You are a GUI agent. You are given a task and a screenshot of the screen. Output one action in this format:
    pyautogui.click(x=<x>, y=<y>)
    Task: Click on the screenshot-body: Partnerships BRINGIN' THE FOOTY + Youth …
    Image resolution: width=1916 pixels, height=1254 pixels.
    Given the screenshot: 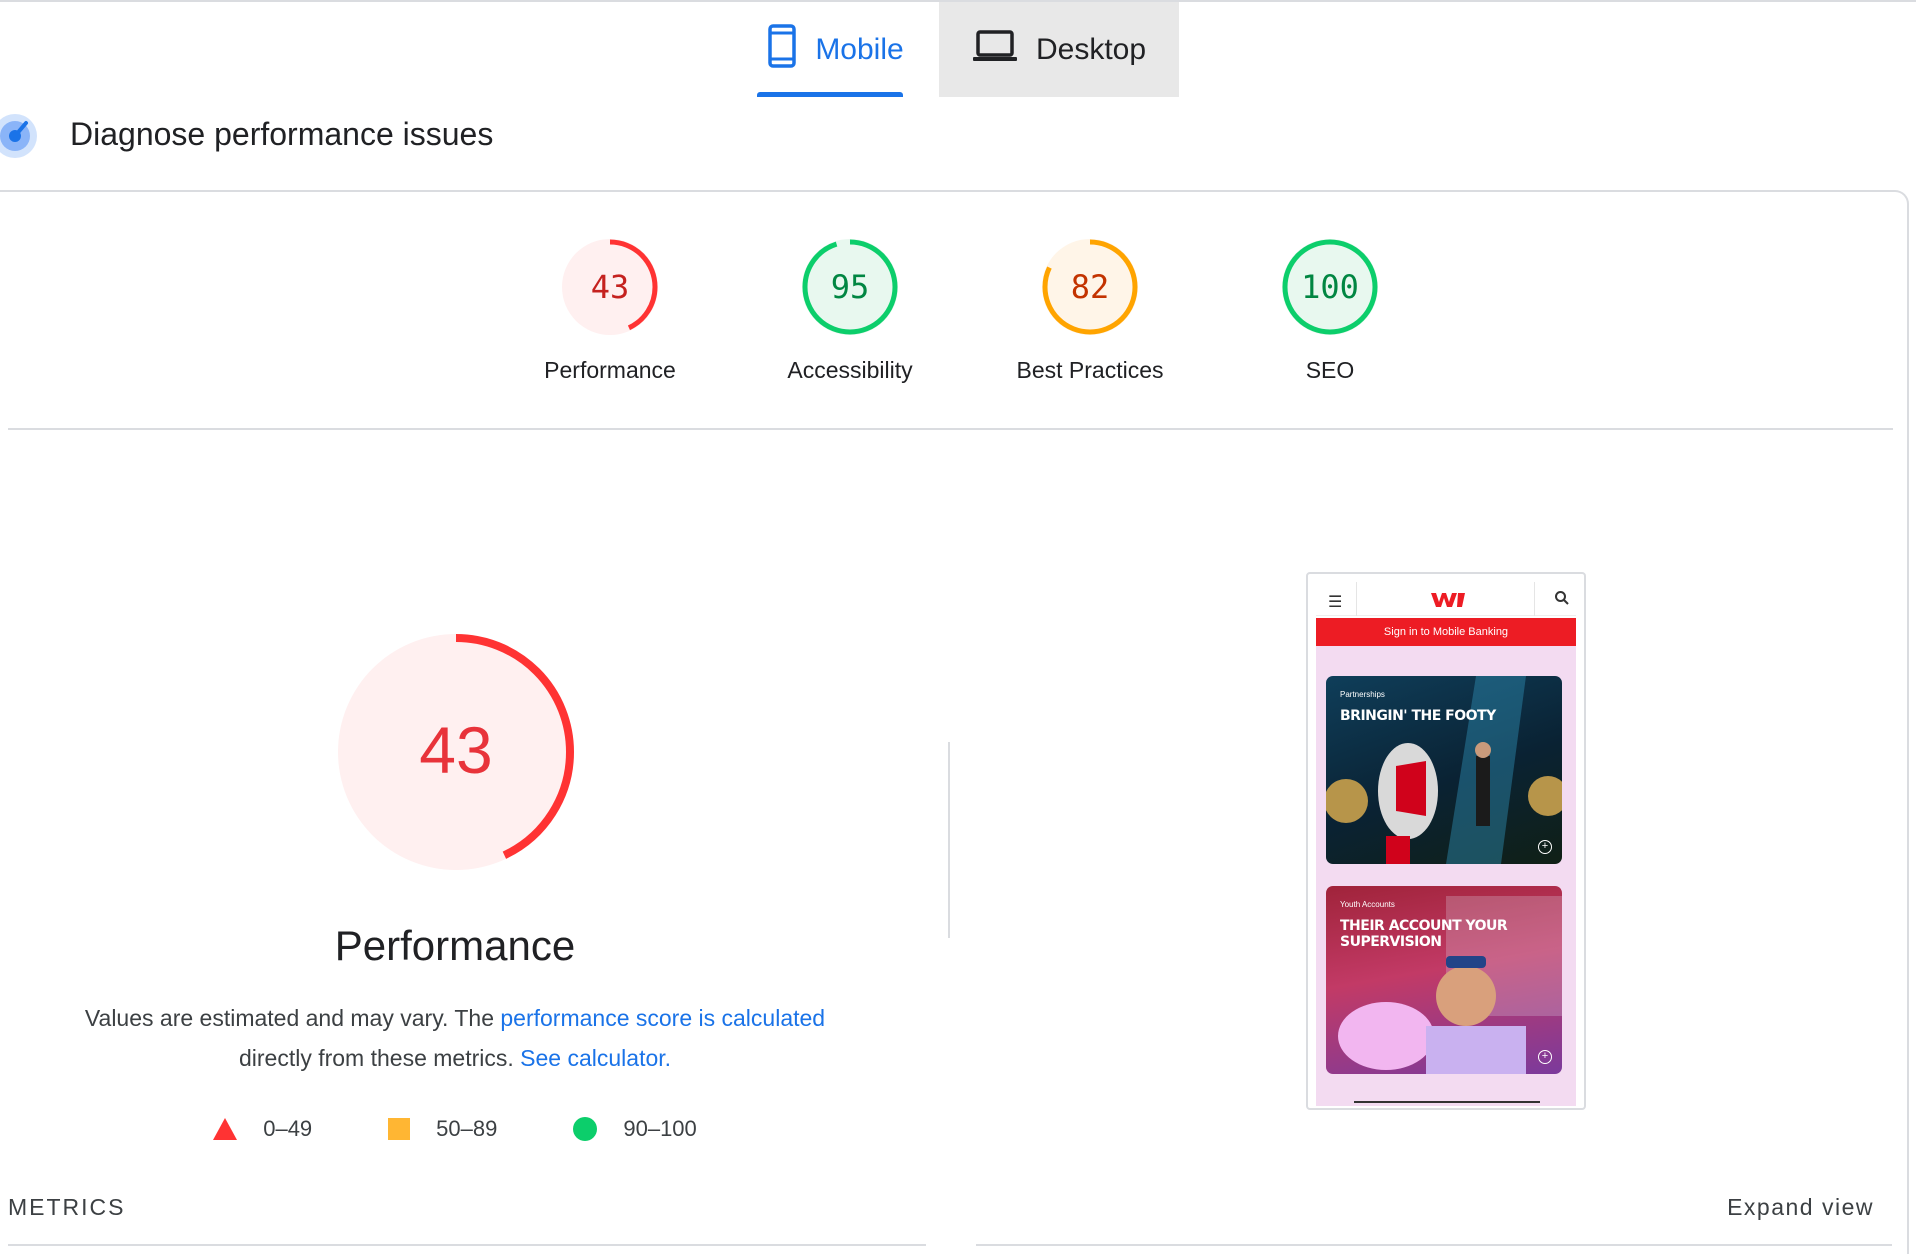 What is the action you would take?
    pyautogui.click(x=1446, y=876)
    